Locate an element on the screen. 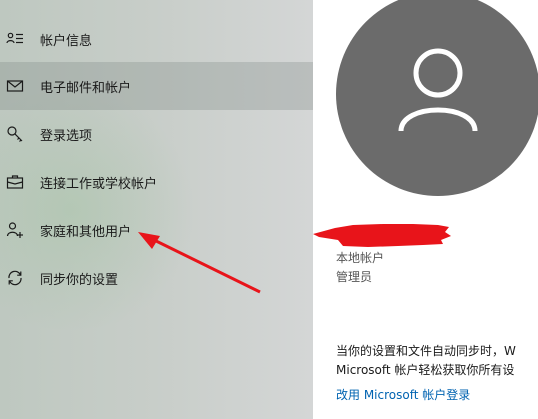 This screenshot has height=419, width=538. sync-description-line: Microsoft 帐户轻松获取你所有设 is located at coordinates (425, 370).